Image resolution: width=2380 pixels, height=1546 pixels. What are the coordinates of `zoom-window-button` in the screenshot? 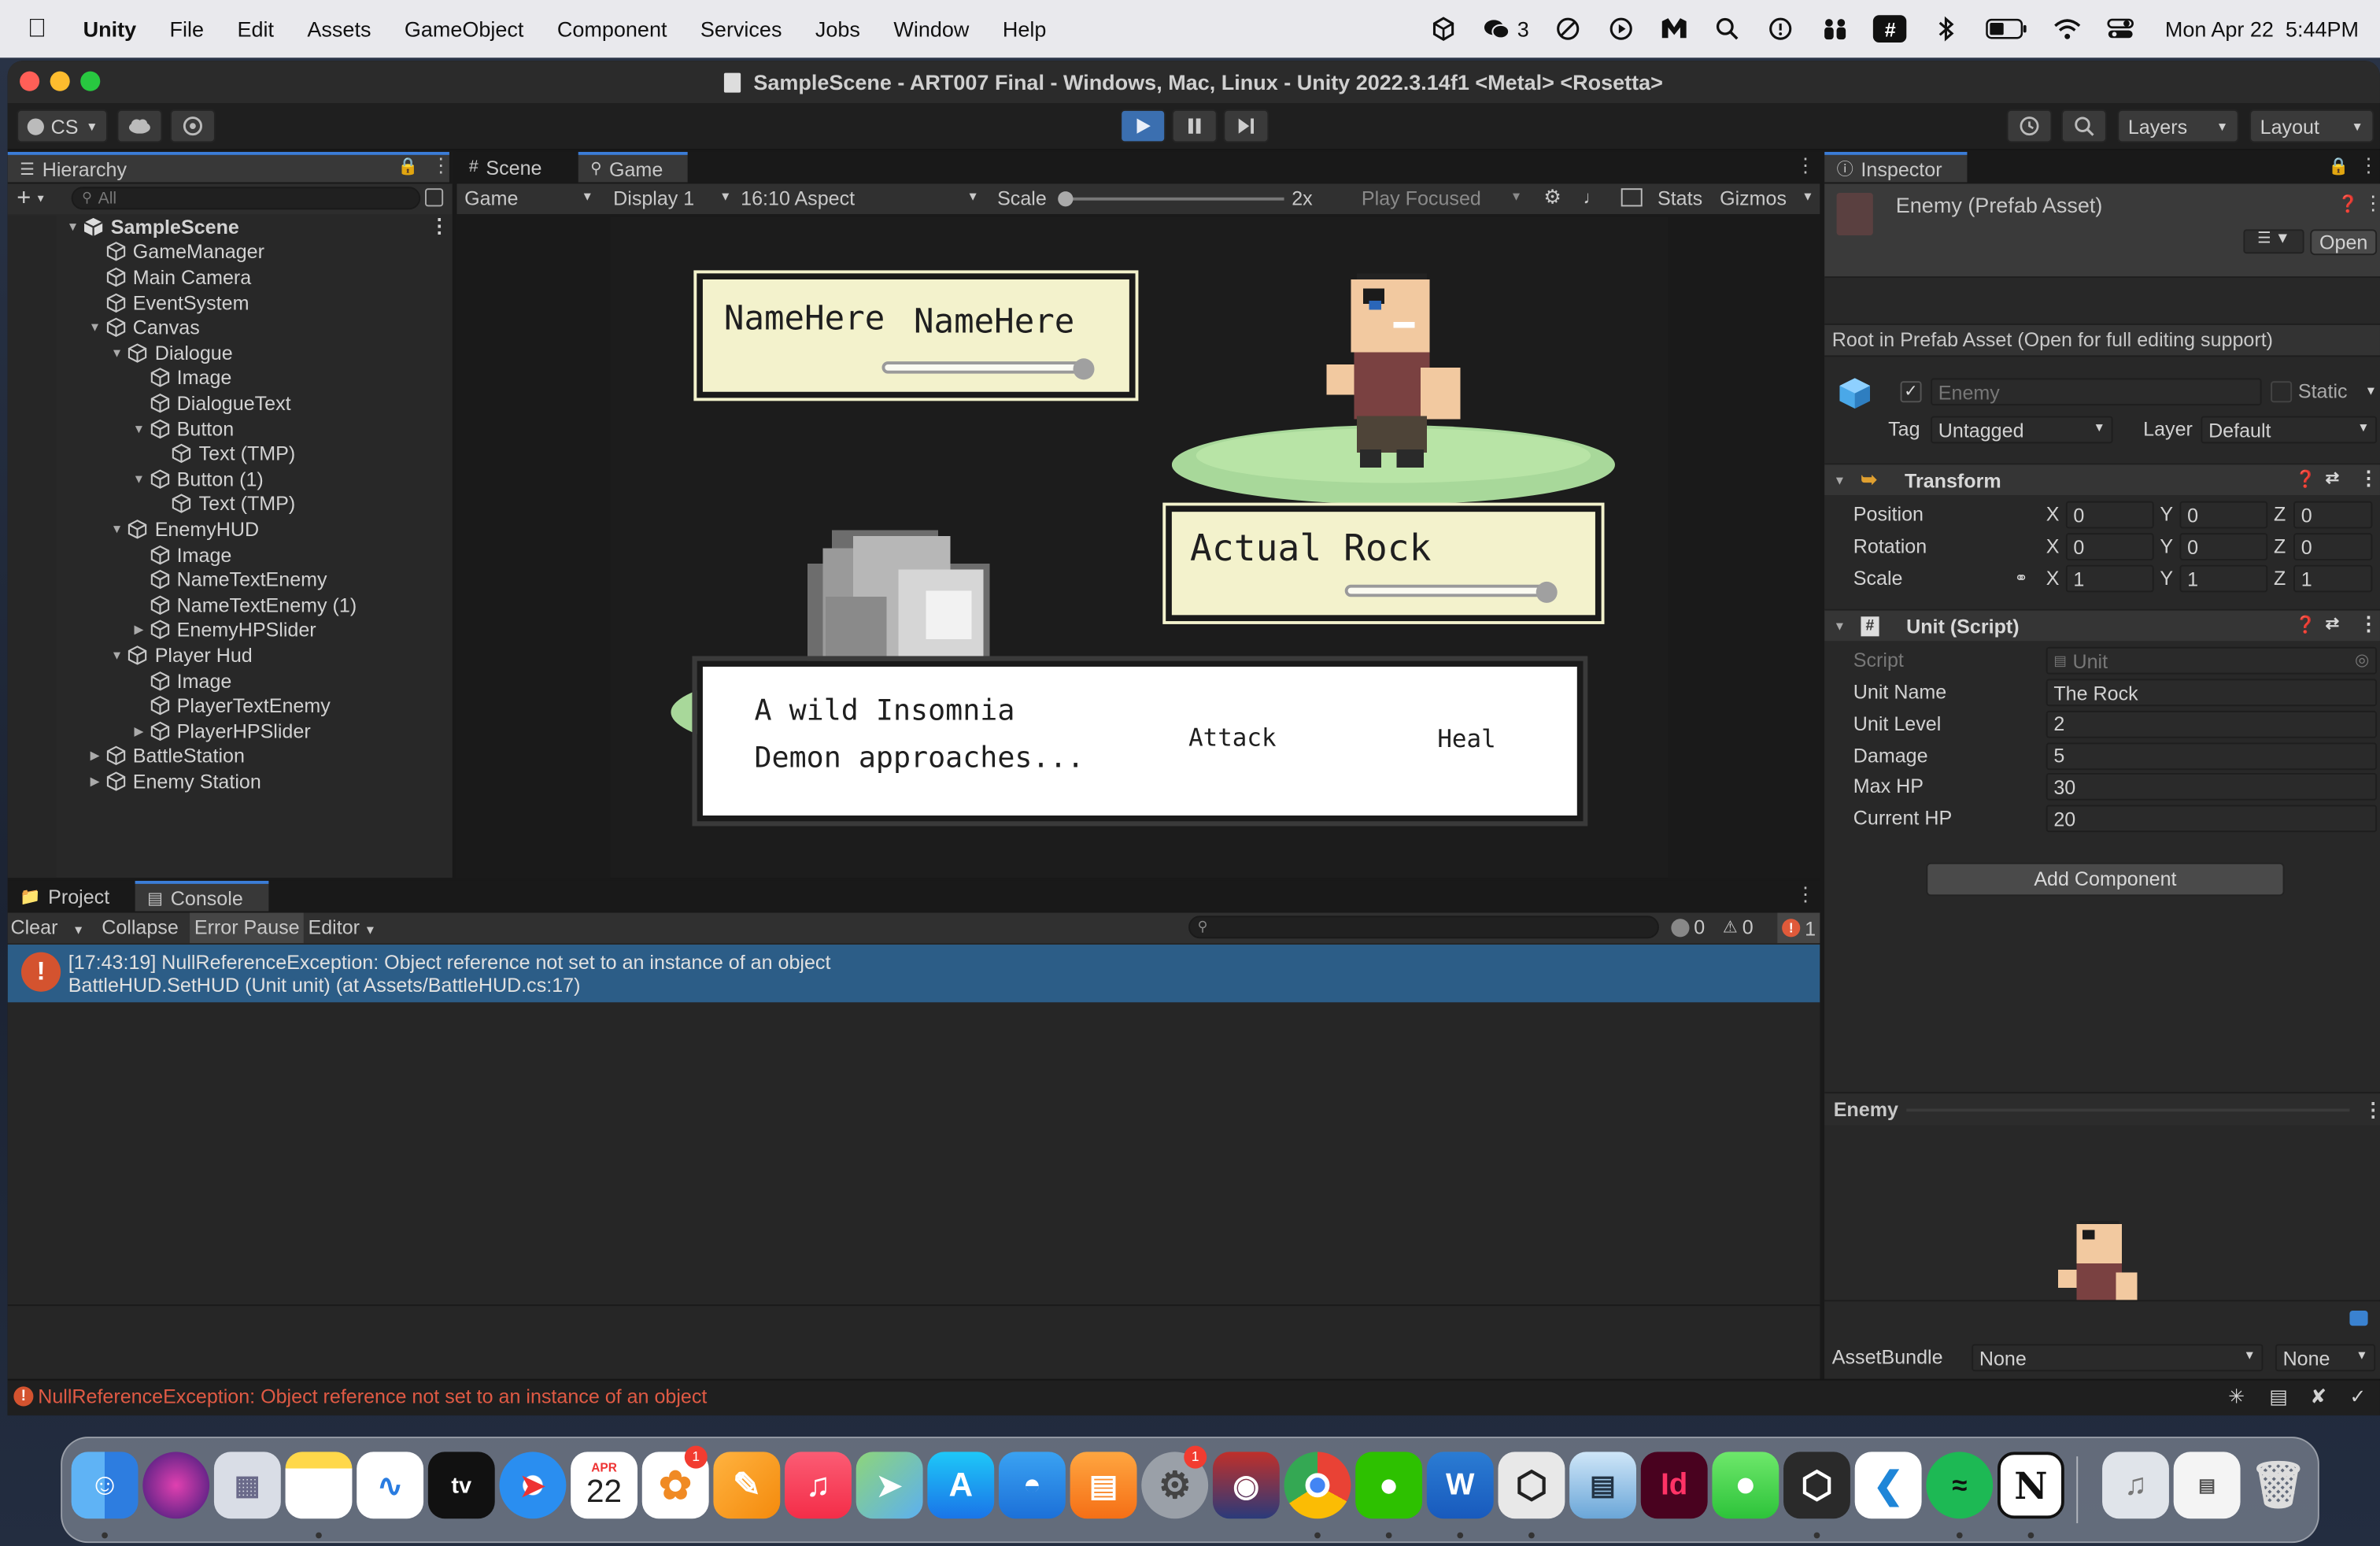 It's located at (90, 81).